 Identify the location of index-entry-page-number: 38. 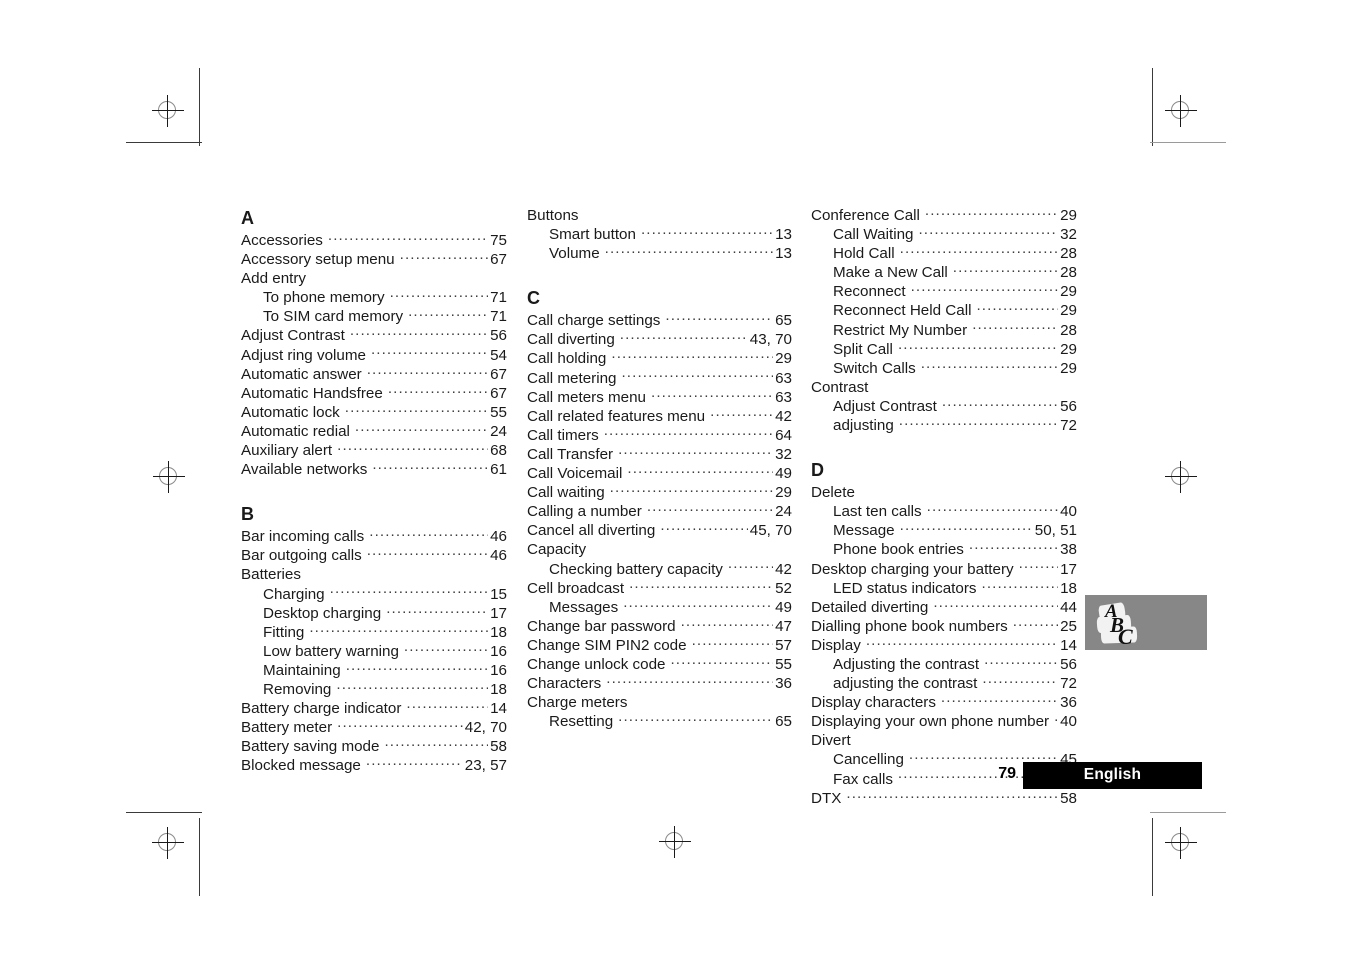
(1068, 550).